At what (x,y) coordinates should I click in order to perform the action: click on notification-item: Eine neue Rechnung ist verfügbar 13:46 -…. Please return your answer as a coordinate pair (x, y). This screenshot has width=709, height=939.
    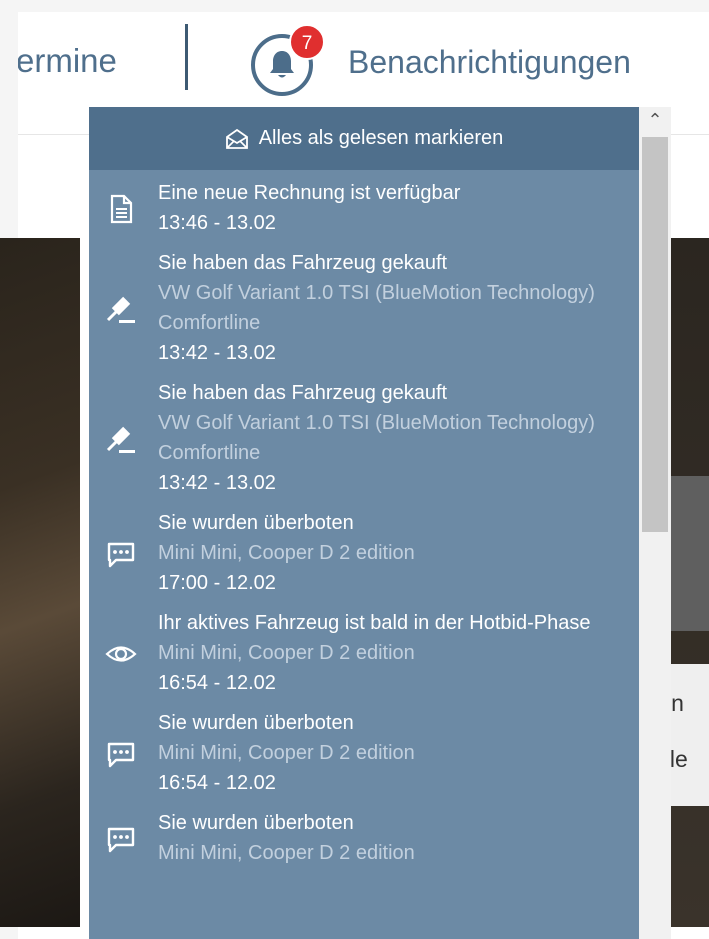
    Looking at the image, I should click on (364, 209).